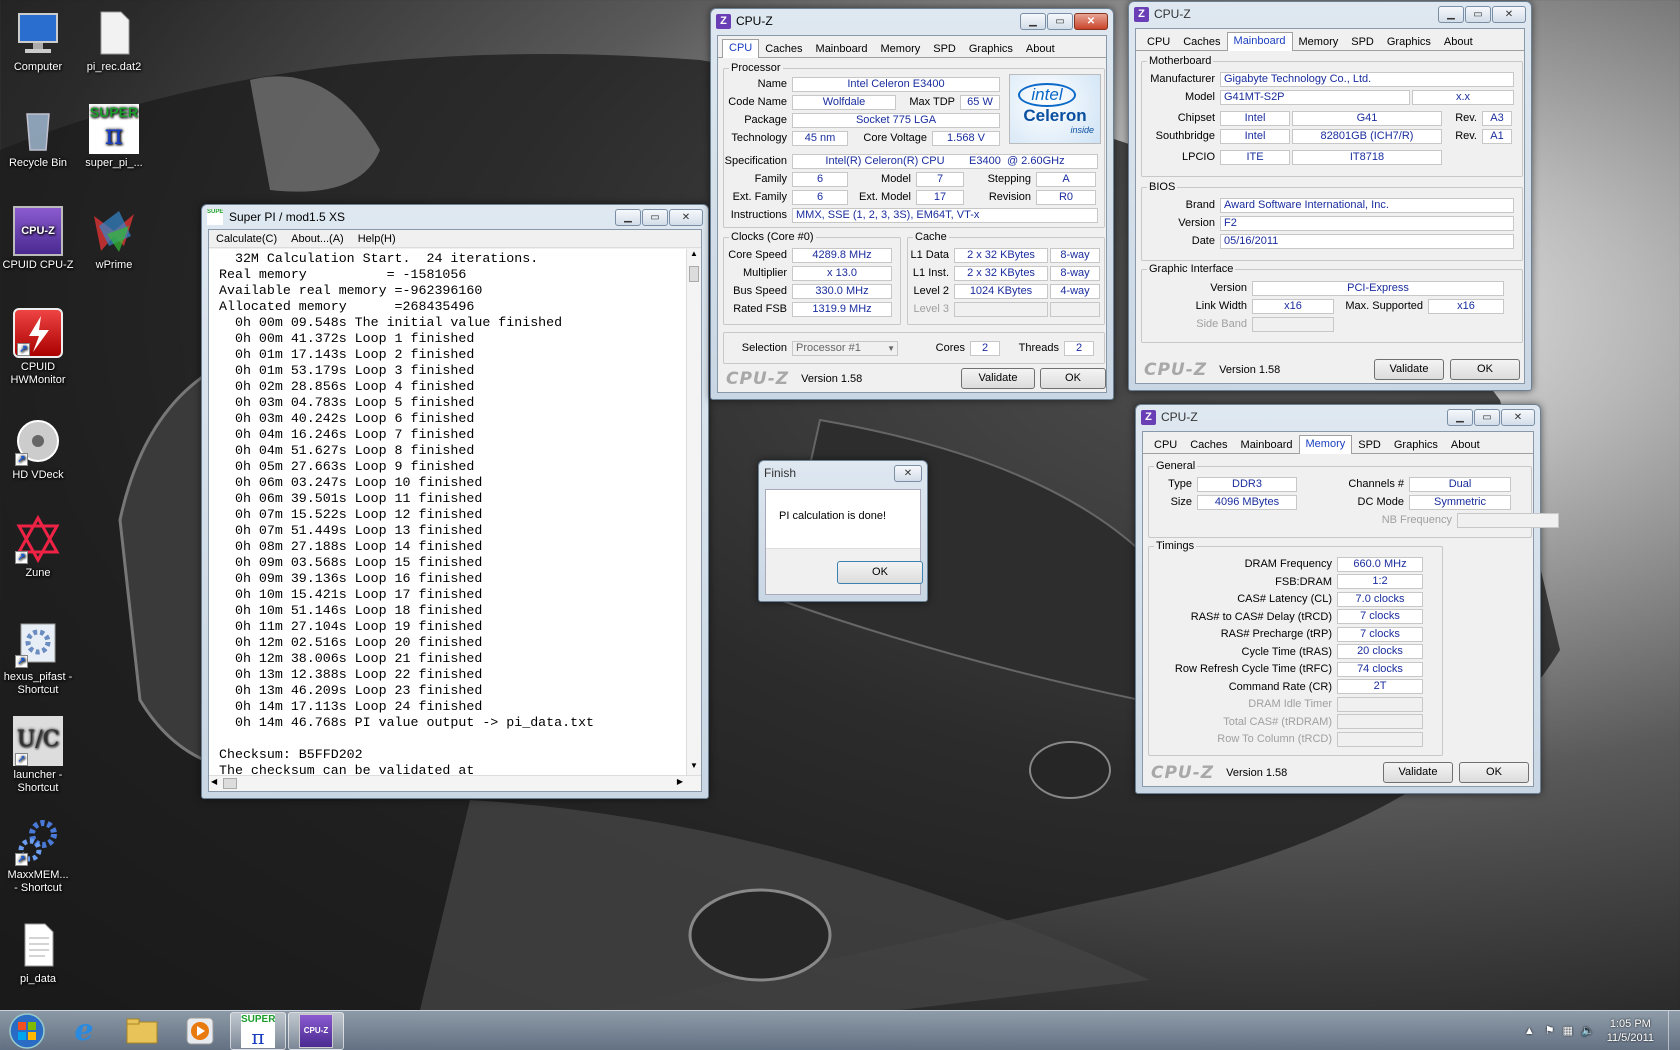  Describe the element at coordinates (694, 768) in the screenshot. I see `scroll-down-icon: ▼` at that location.